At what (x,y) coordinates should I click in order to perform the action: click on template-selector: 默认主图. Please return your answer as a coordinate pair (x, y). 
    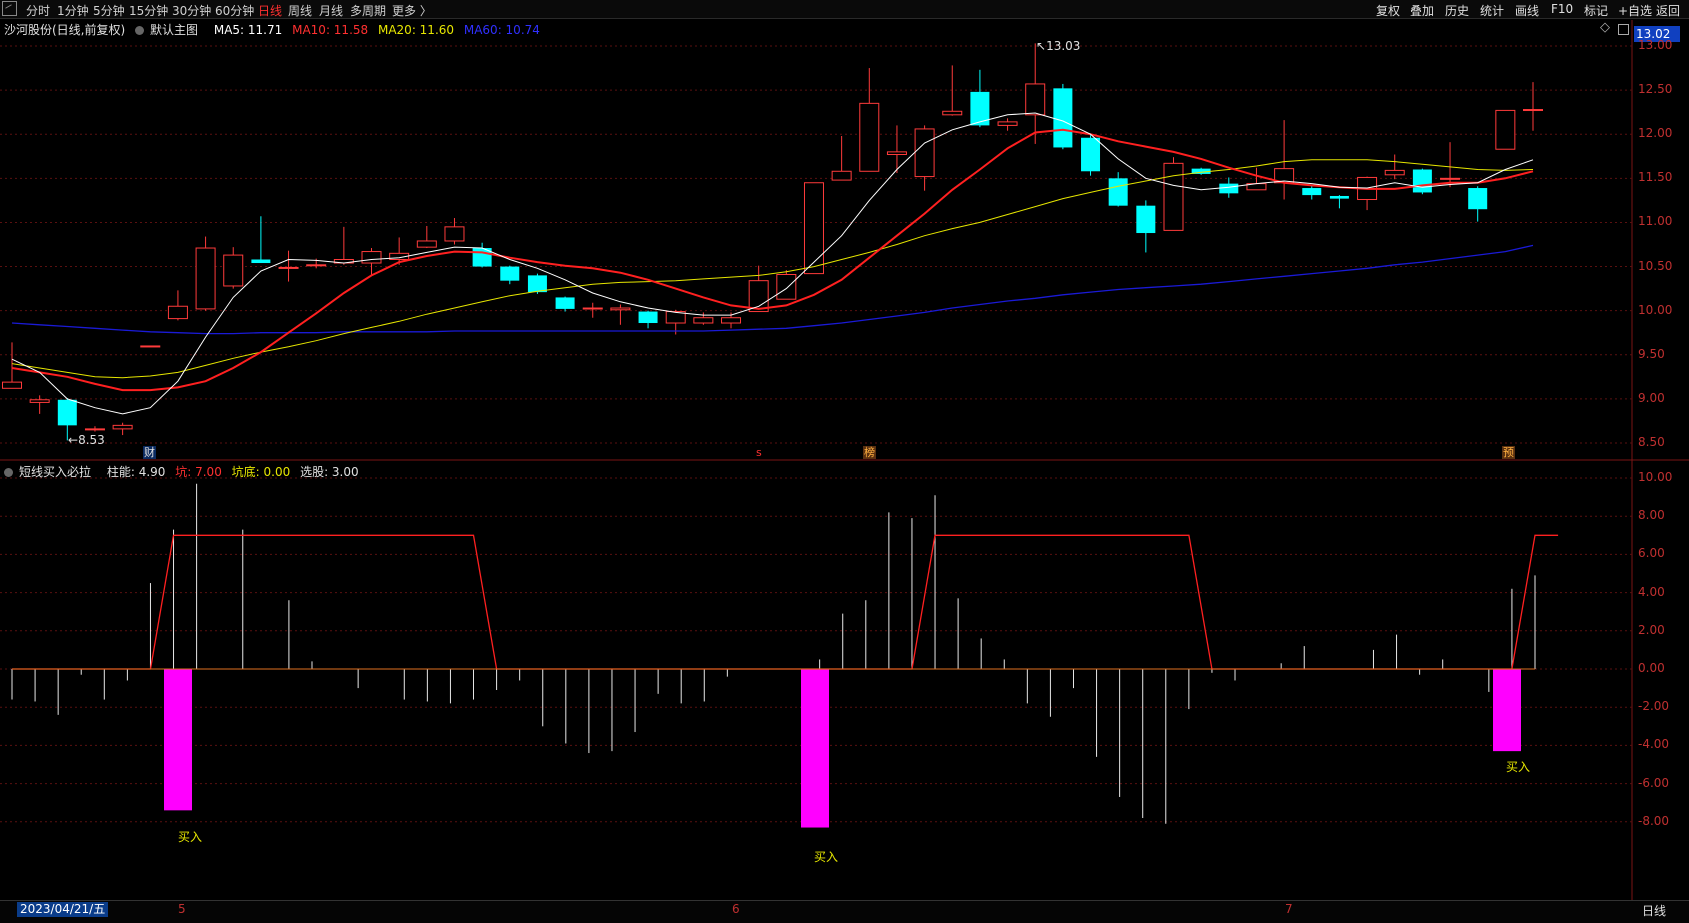
    Looking at the image, I should click on (169, 30).